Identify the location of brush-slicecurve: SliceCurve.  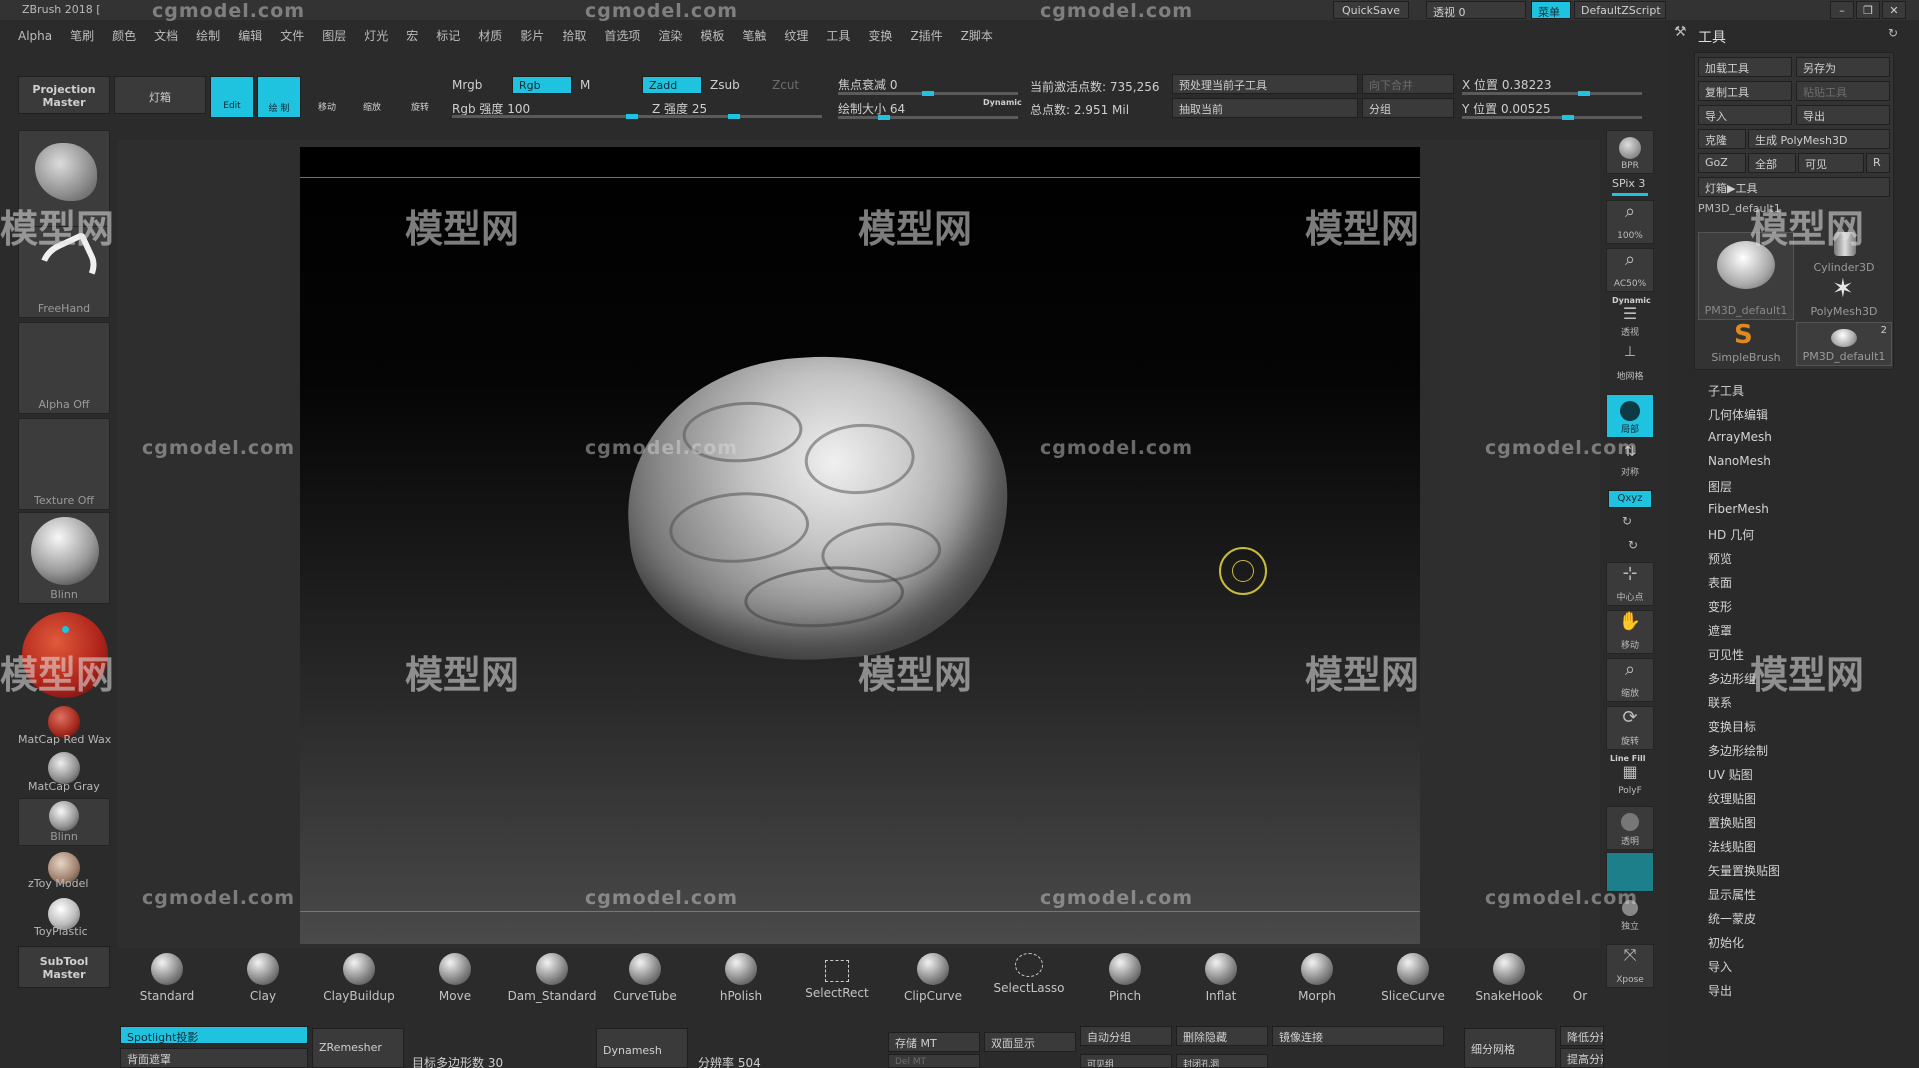
(1413, 978).